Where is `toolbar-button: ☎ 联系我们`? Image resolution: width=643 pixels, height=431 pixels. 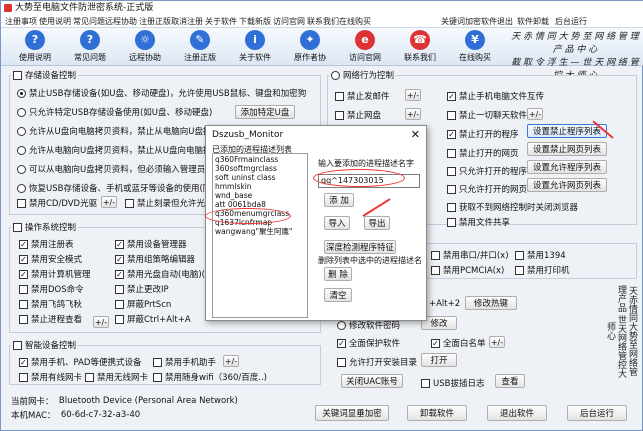 toolbar-button: ☎ 联系我们 is located at coordinates (420, 46).